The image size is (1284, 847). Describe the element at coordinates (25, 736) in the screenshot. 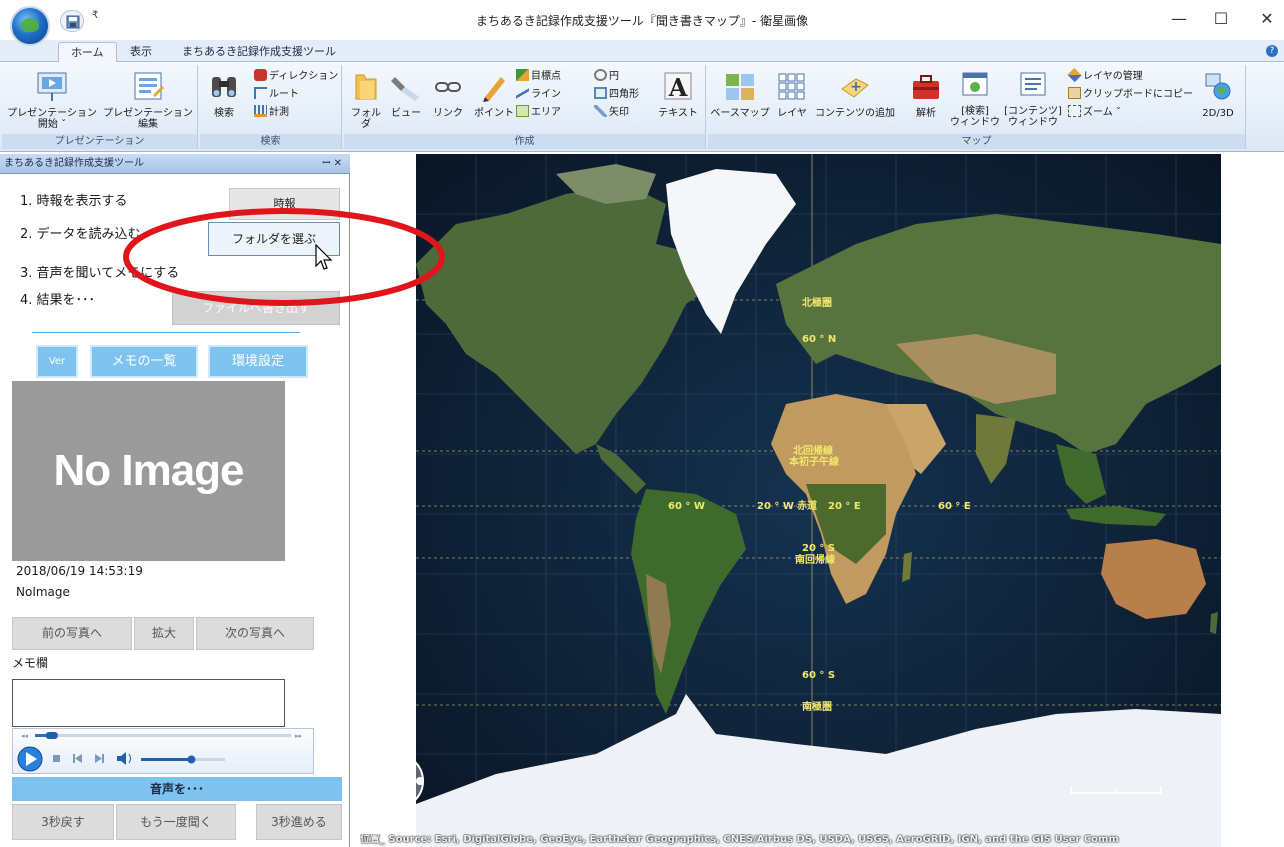

I see `seek-back-marker: ◂◂` at that location.